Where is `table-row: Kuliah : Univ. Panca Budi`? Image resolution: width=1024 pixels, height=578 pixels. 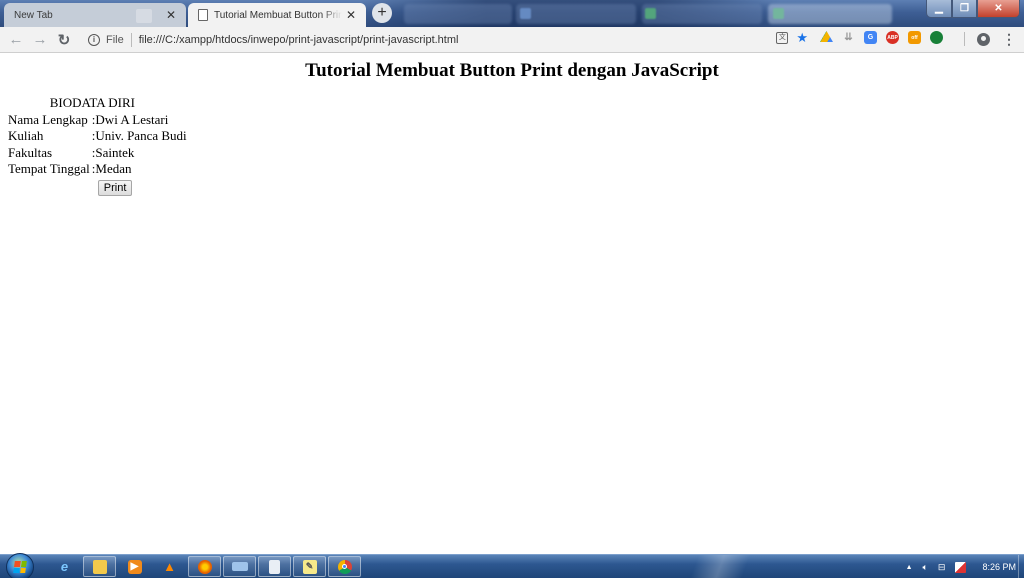 table-row: Kuliah : Univ. Panca Budi is located at coordinates (97, 136).